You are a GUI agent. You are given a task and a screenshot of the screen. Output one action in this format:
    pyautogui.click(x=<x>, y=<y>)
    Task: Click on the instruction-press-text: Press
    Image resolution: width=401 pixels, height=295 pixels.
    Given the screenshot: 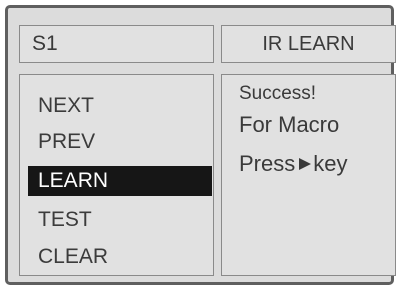 What is the action you would take?
    pyautogui.click(x=267, y=163)
    